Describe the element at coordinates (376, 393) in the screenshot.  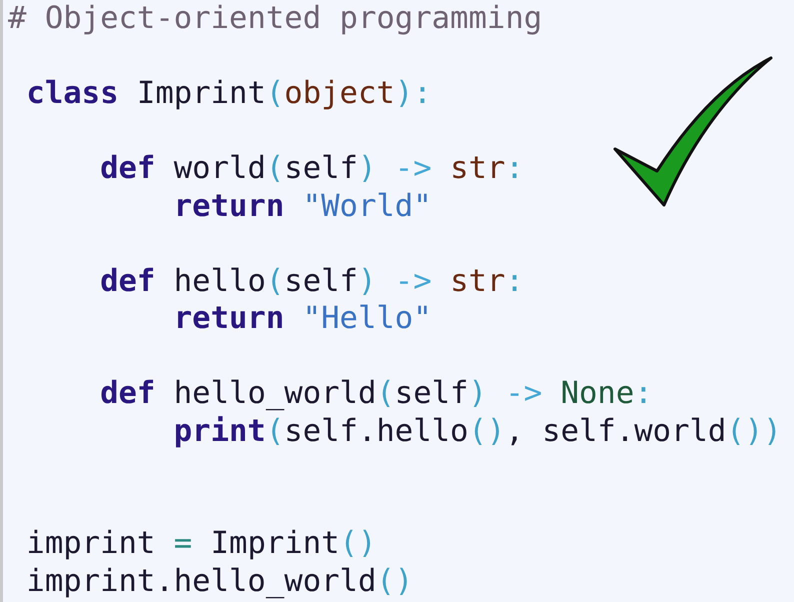
I see `code-line: def hello_world(self) -> None:` at that location.